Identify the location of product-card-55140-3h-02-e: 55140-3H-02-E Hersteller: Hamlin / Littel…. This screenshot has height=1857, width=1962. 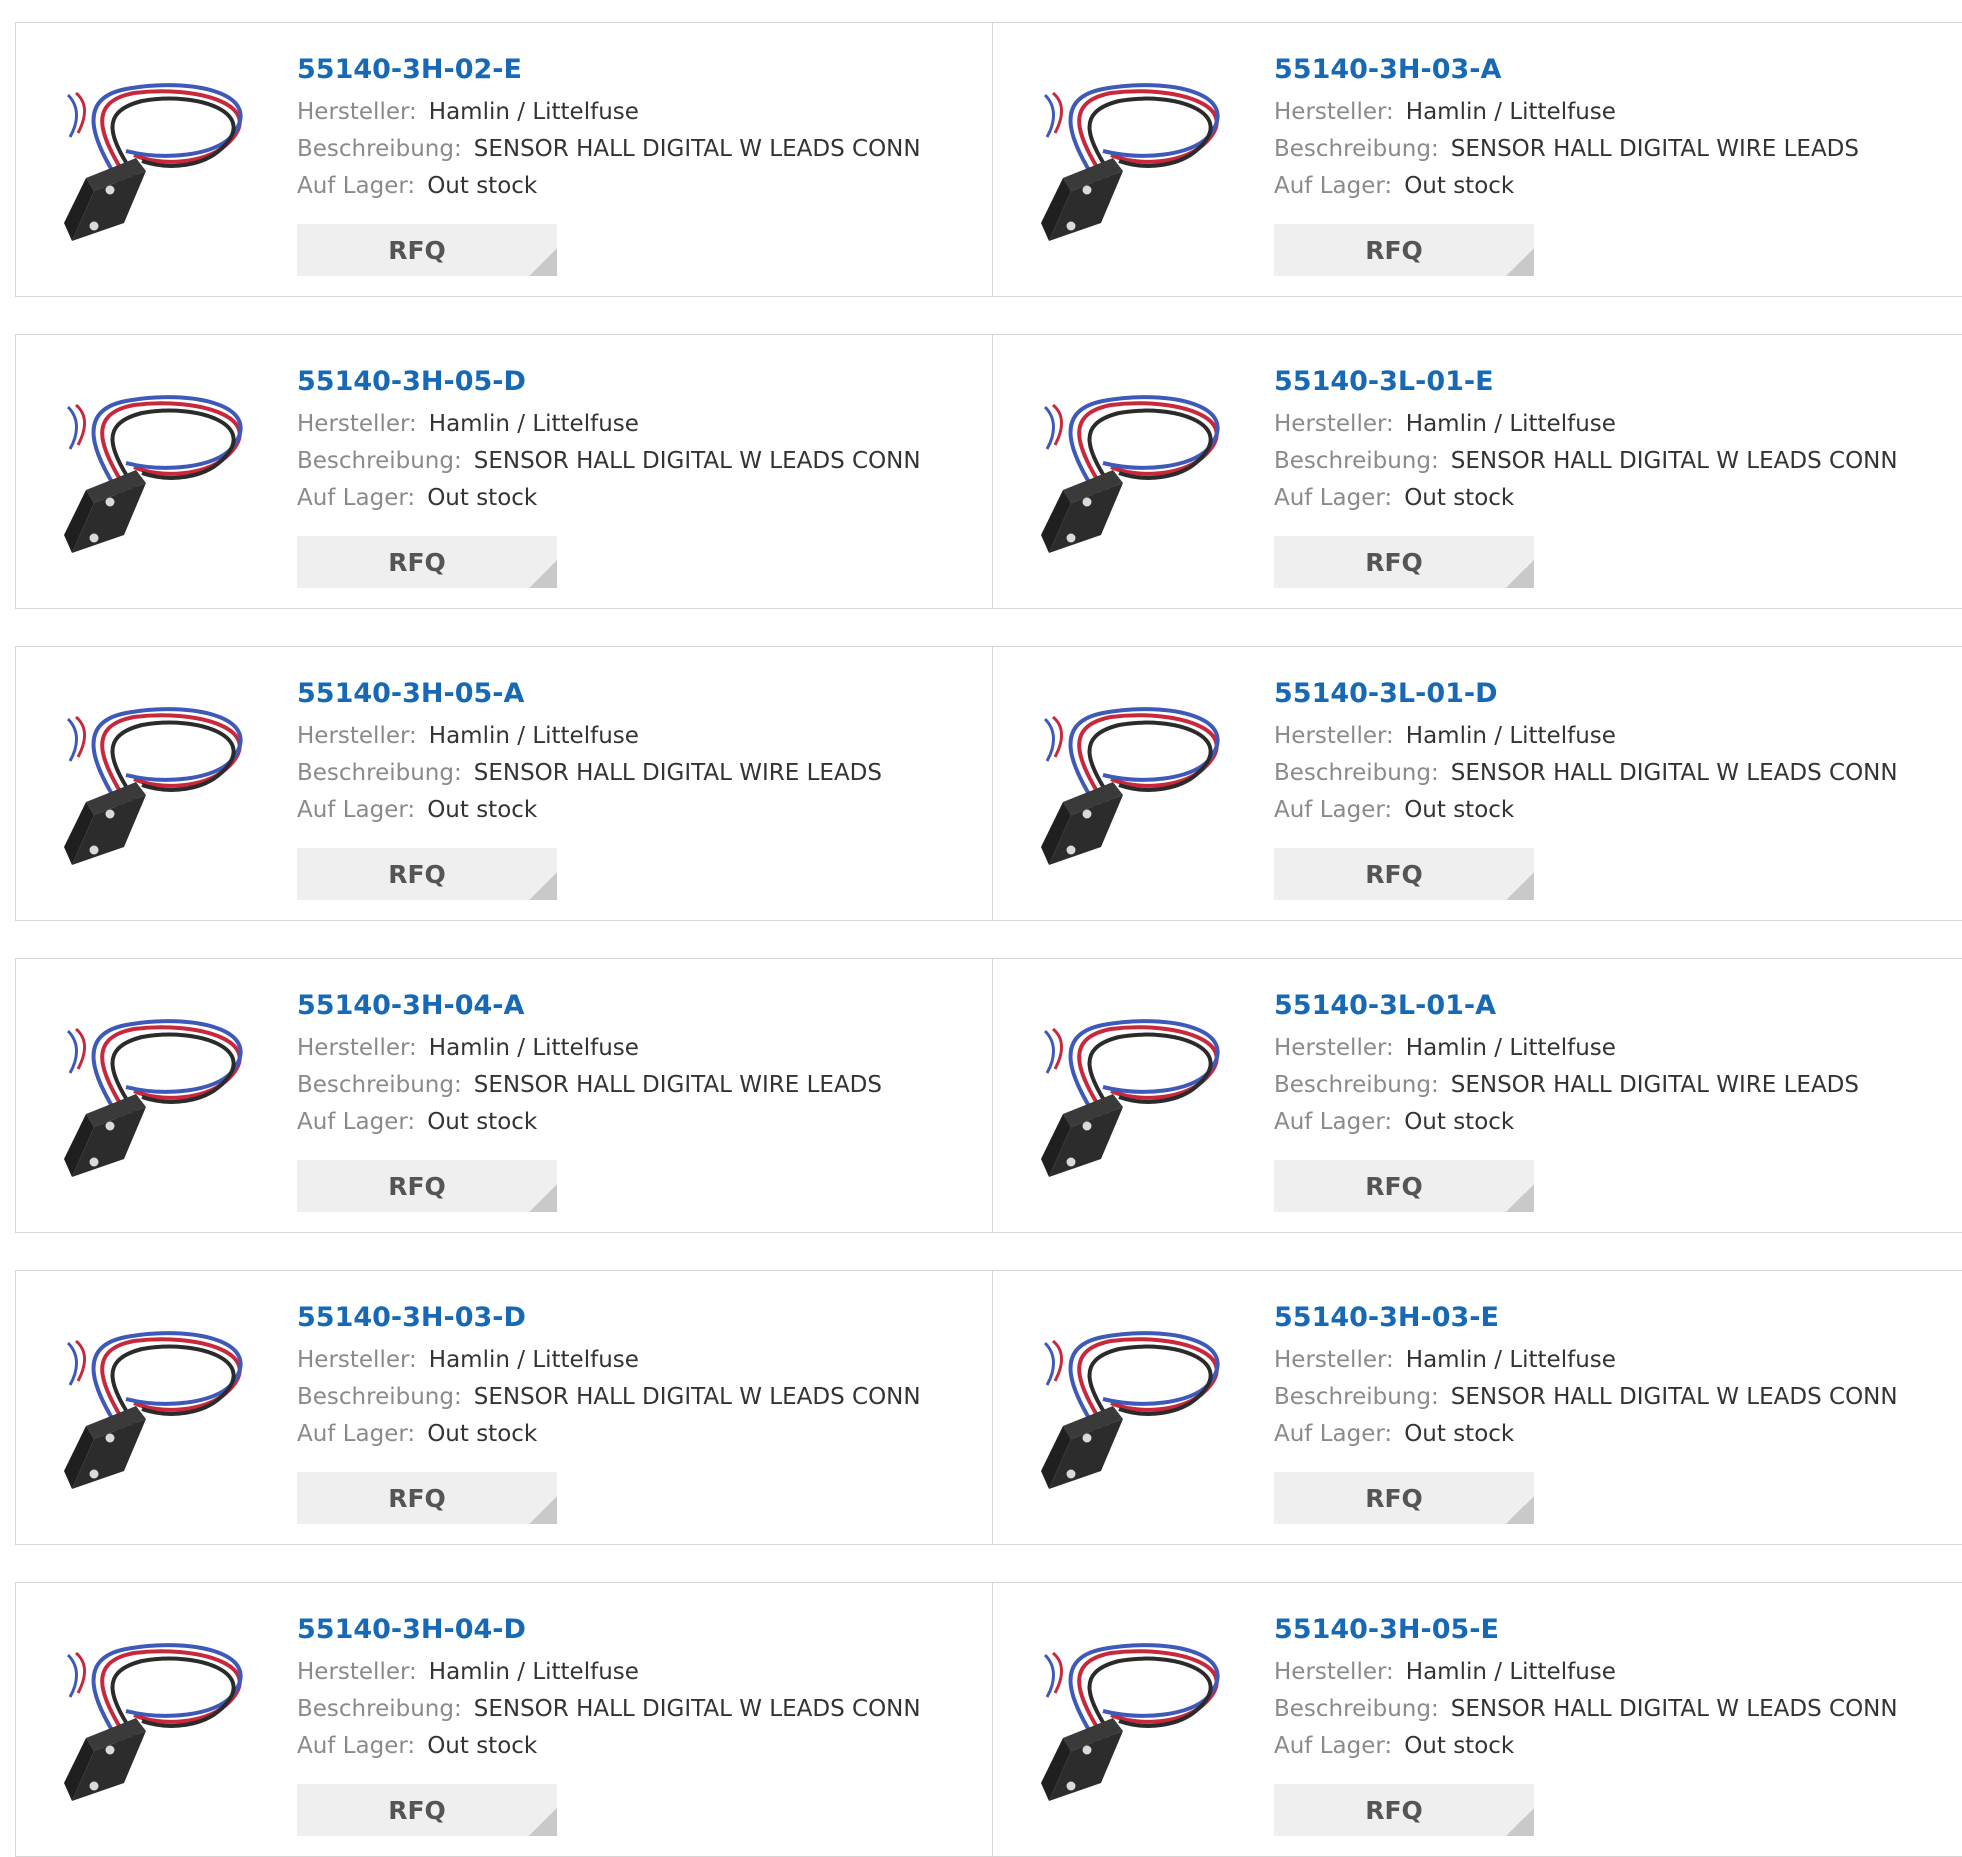
(504, 159).